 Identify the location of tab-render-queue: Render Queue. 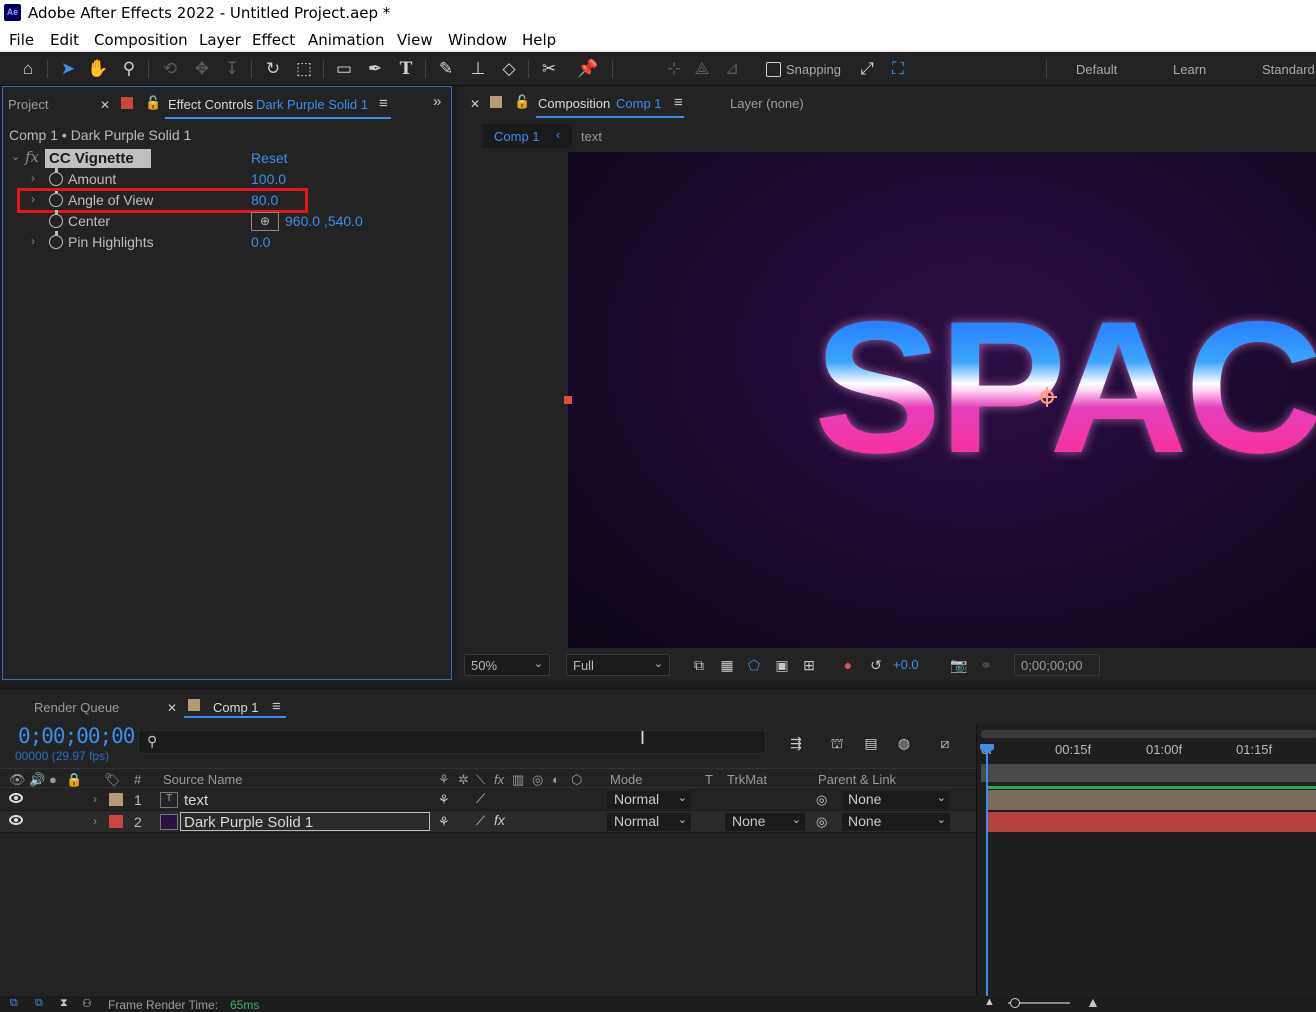
(76, 707).